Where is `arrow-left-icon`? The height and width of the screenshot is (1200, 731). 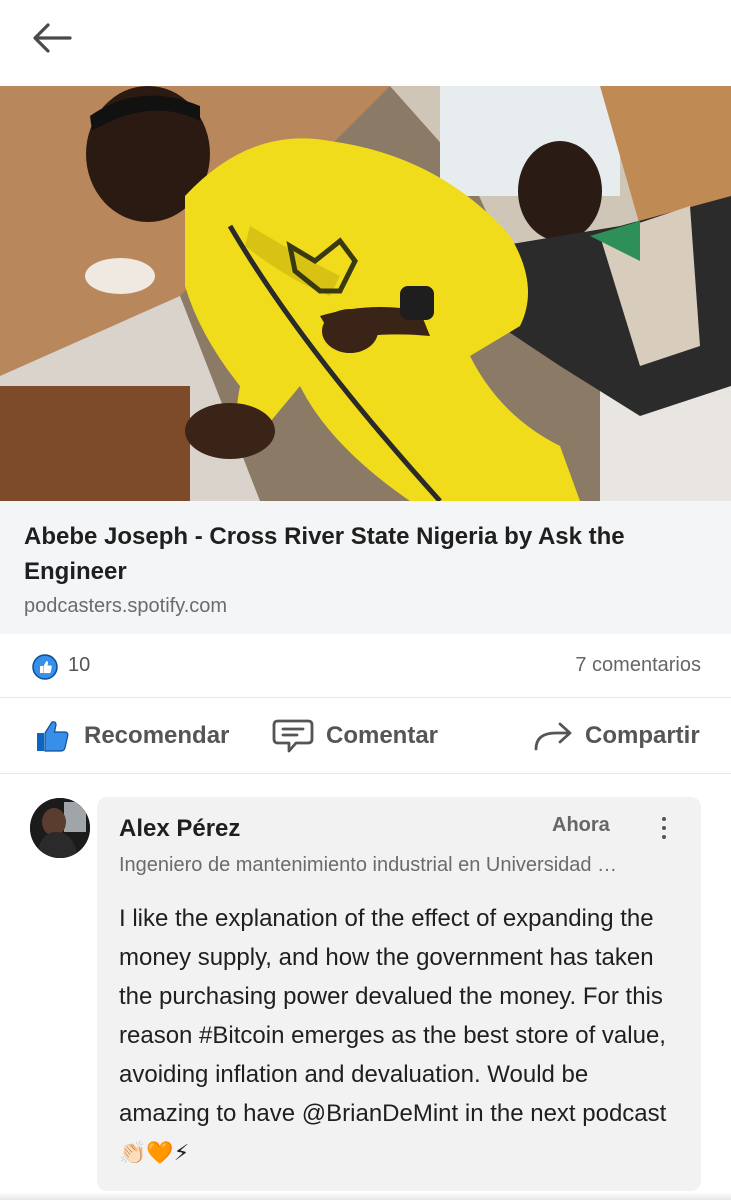 arrow-left-icon is located at coordinates (52, 38).